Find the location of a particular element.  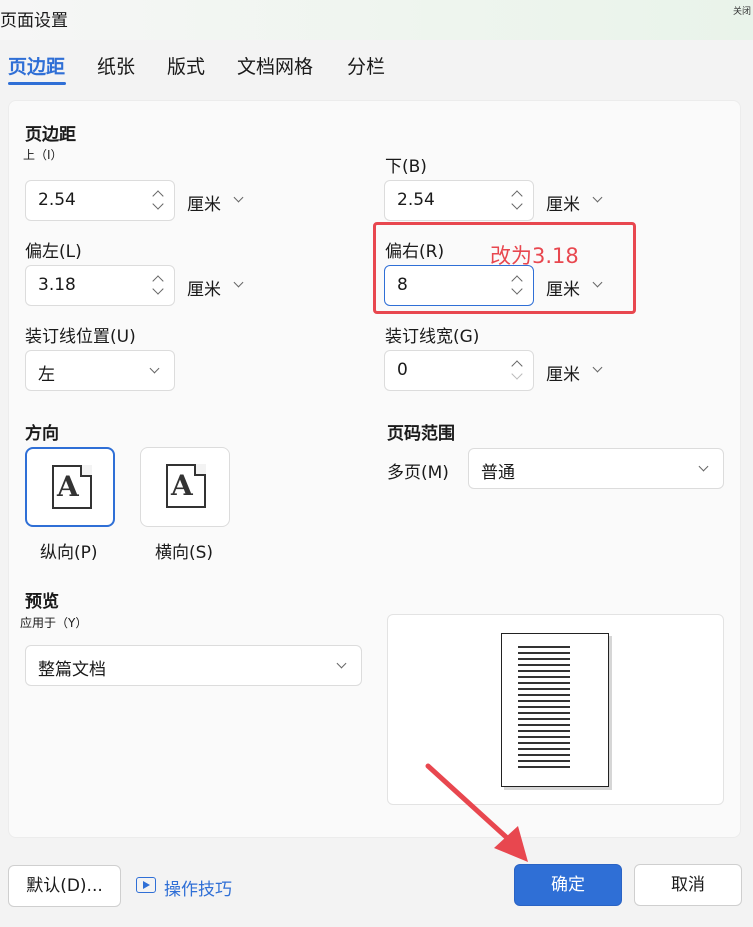

apply-to-select: 整篇文档 is located at coordinates (193, 665).